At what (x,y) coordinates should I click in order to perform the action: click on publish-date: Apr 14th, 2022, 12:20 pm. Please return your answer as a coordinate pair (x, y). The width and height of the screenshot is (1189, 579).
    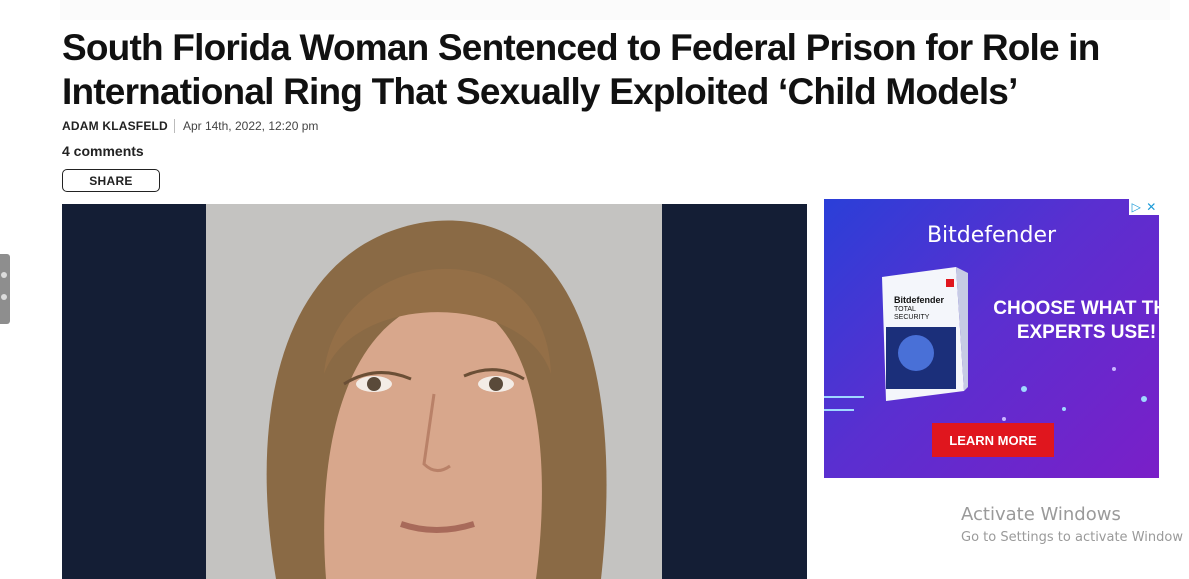
    Looking at the image, I should click on (250, 126).